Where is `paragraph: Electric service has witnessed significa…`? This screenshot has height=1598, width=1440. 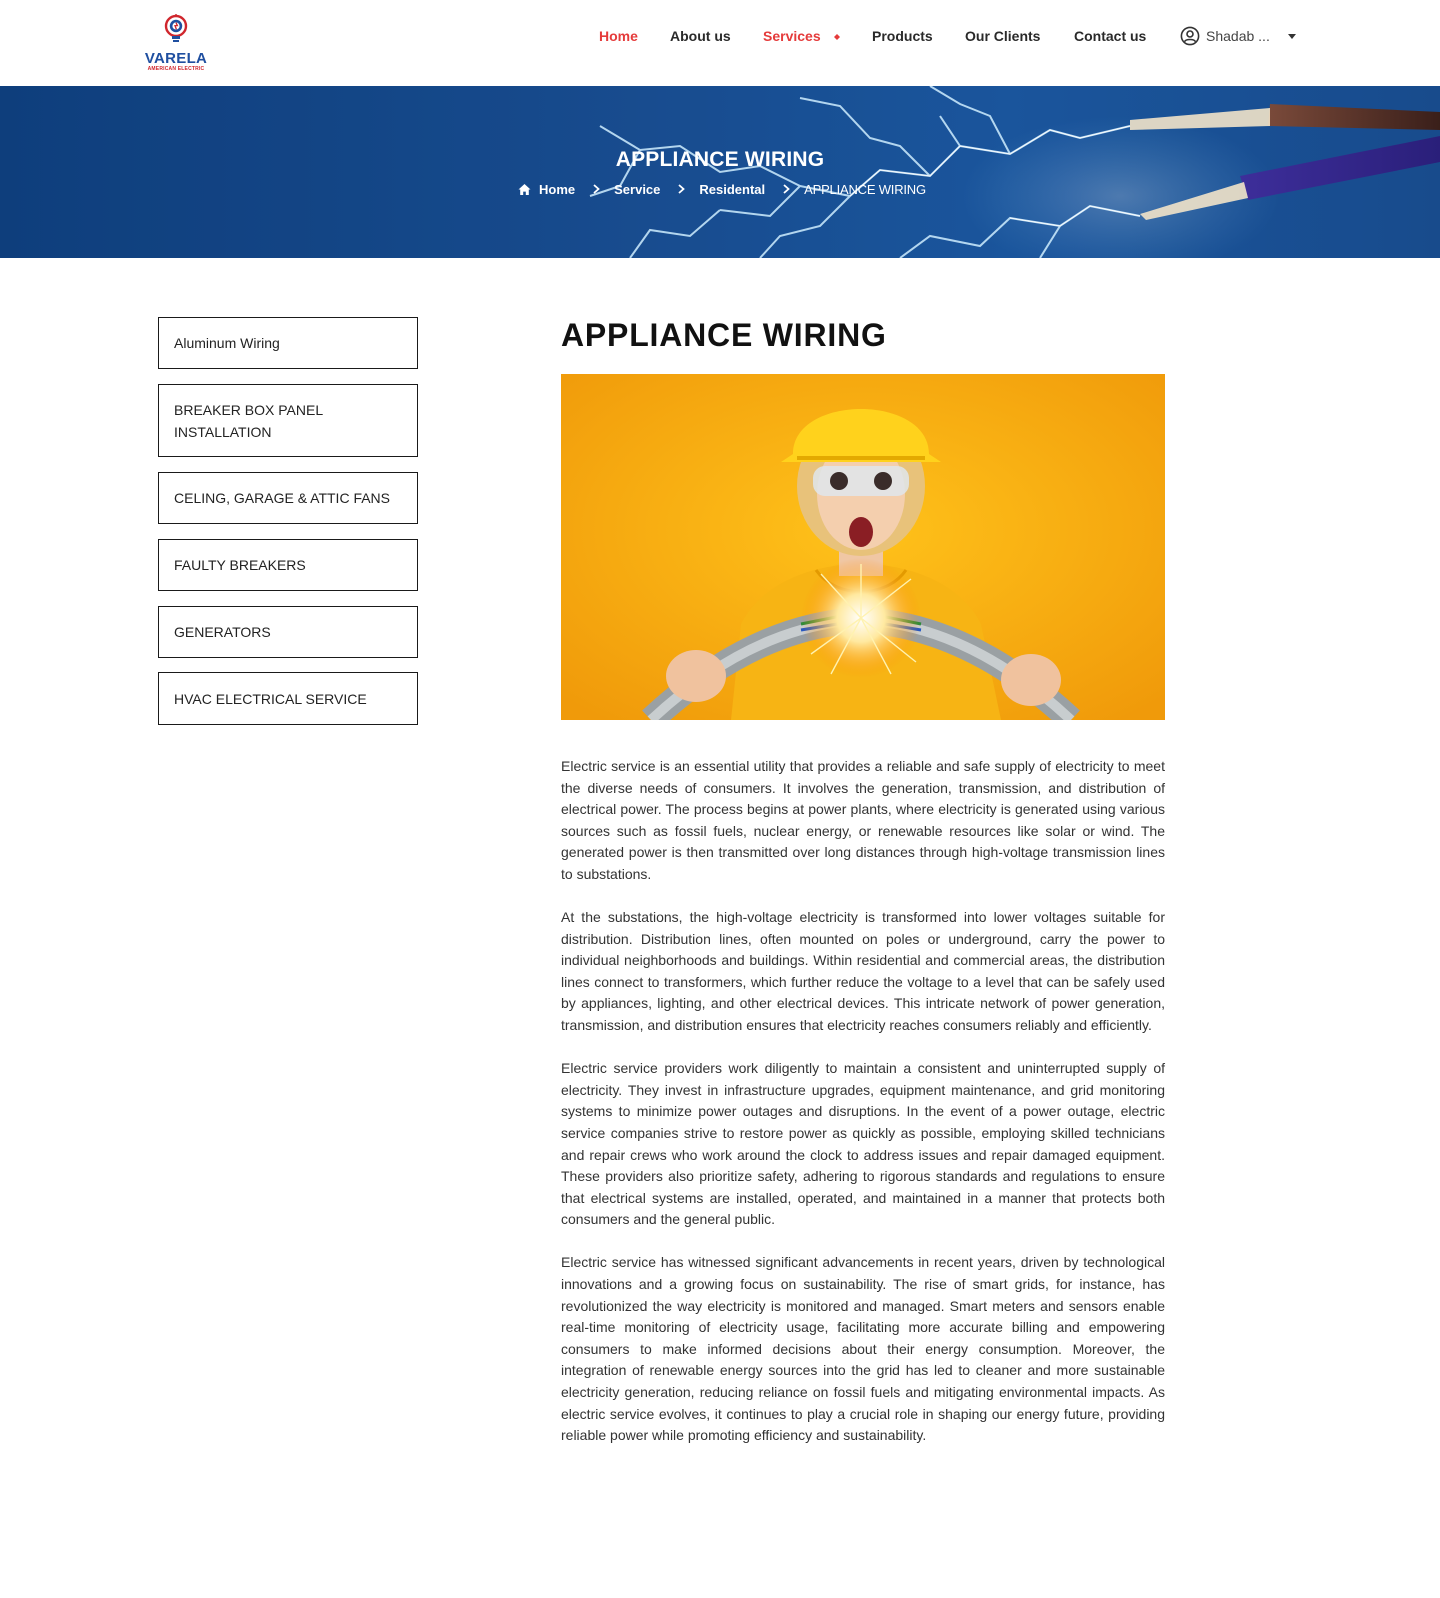 paragraph: Electric service has witnessed significa… is located at coordinates (863, 1349).